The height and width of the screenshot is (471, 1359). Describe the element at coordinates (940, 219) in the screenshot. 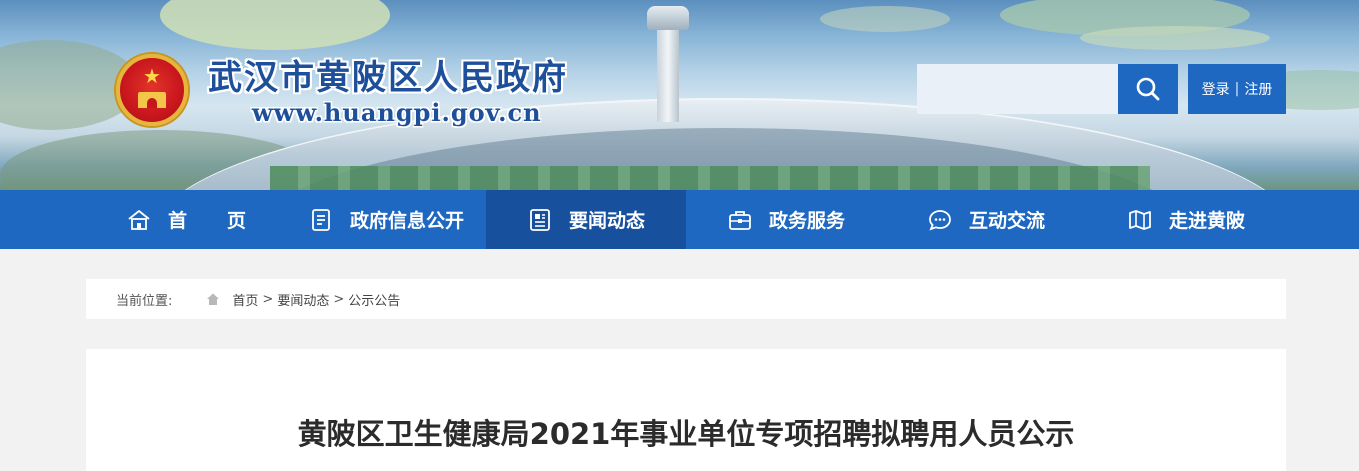

I see `chat-bubble-icon` at that location.